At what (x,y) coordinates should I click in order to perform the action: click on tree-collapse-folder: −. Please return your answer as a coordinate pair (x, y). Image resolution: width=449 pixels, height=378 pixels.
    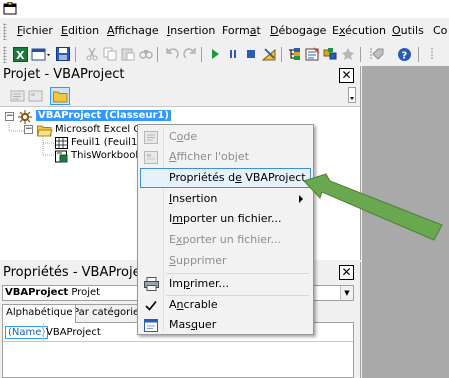
    Looking at the image, I should click on (28, 129).